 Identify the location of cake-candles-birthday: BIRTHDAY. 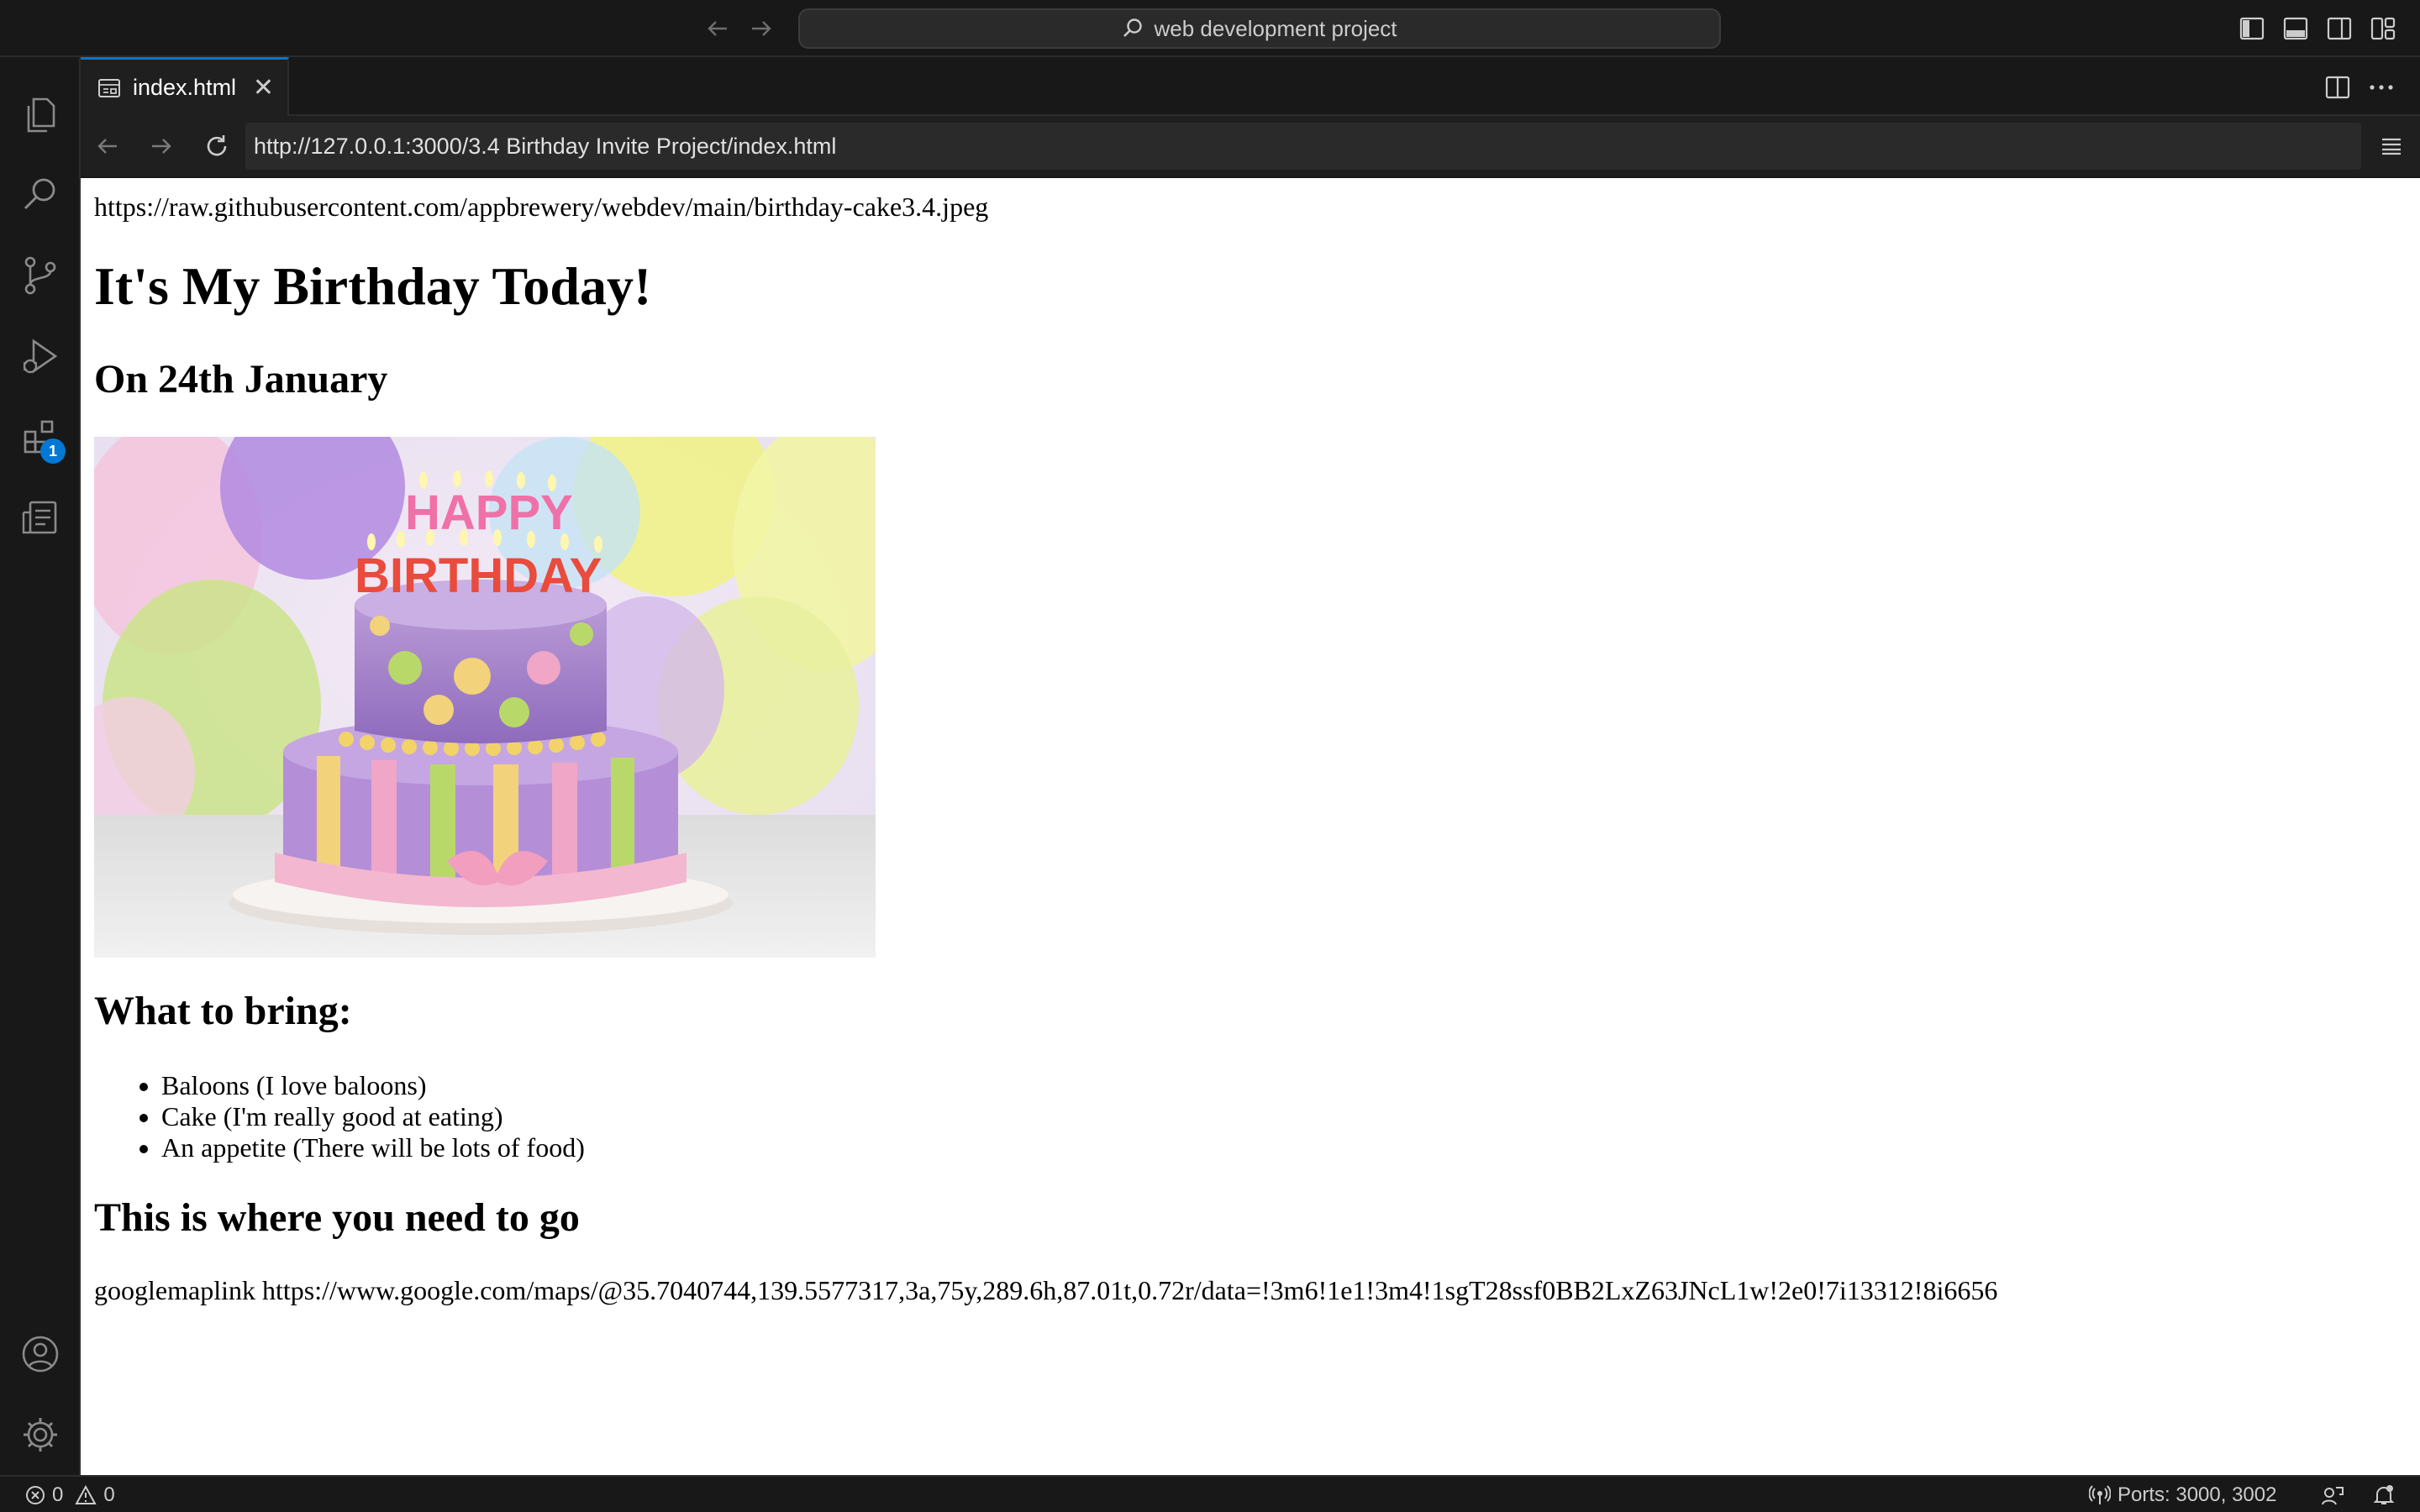
(479, 576).